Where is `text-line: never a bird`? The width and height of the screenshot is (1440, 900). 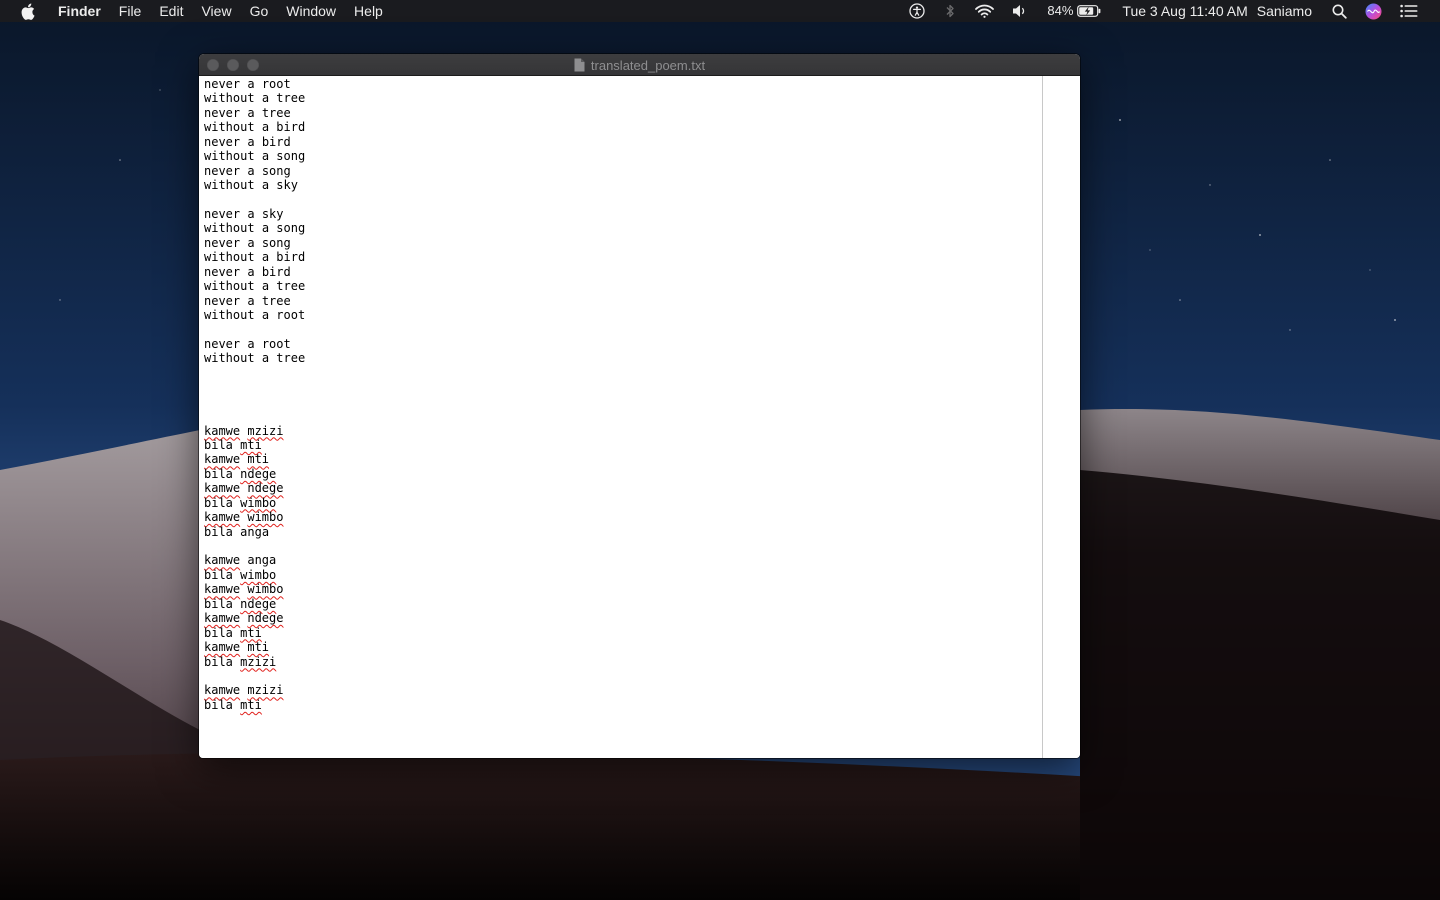
text-line: never a bird is located at coordinates (254, 142).